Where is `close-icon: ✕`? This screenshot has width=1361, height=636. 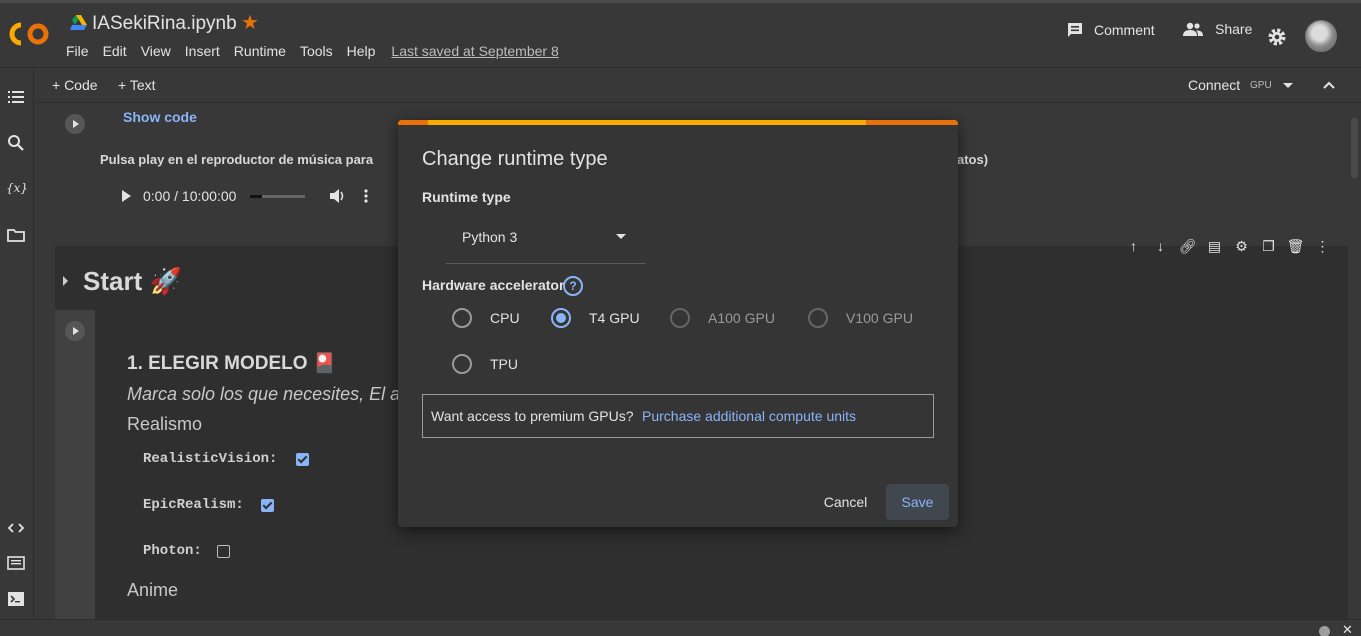
close-icon: ✕ is located at coordinates (1347, 629).